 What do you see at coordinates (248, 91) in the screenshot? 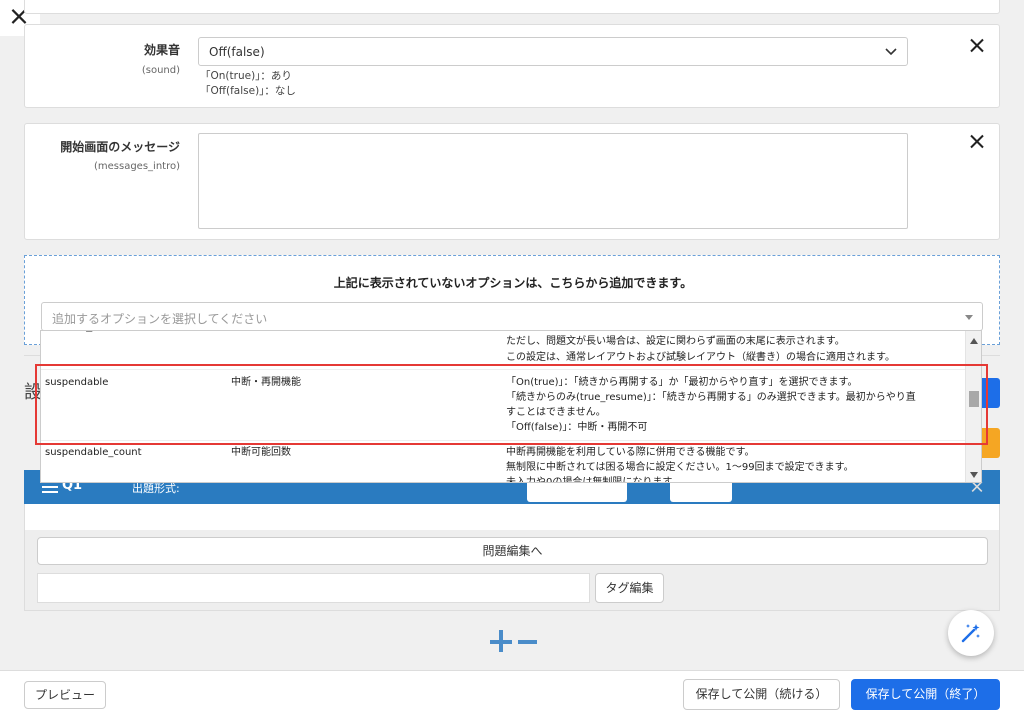
I see `sound-note-off: 「Off(false)」：なし` at bounding box center [248, 91].